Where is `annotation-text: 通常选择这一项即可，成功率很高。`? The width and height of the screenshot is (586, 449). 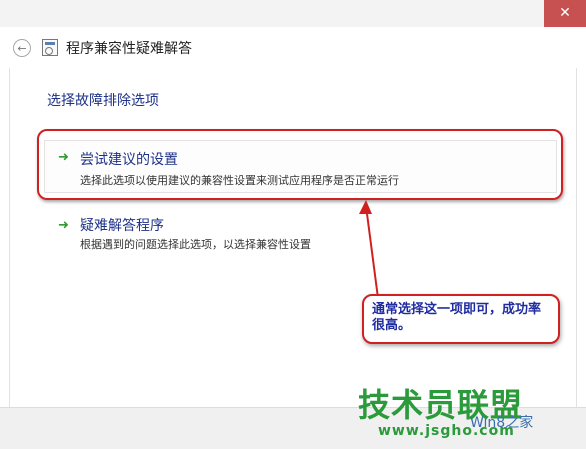 annotation-text: 通常选择这一项即可，成功率很高。 is located at coordinates (457, 317).